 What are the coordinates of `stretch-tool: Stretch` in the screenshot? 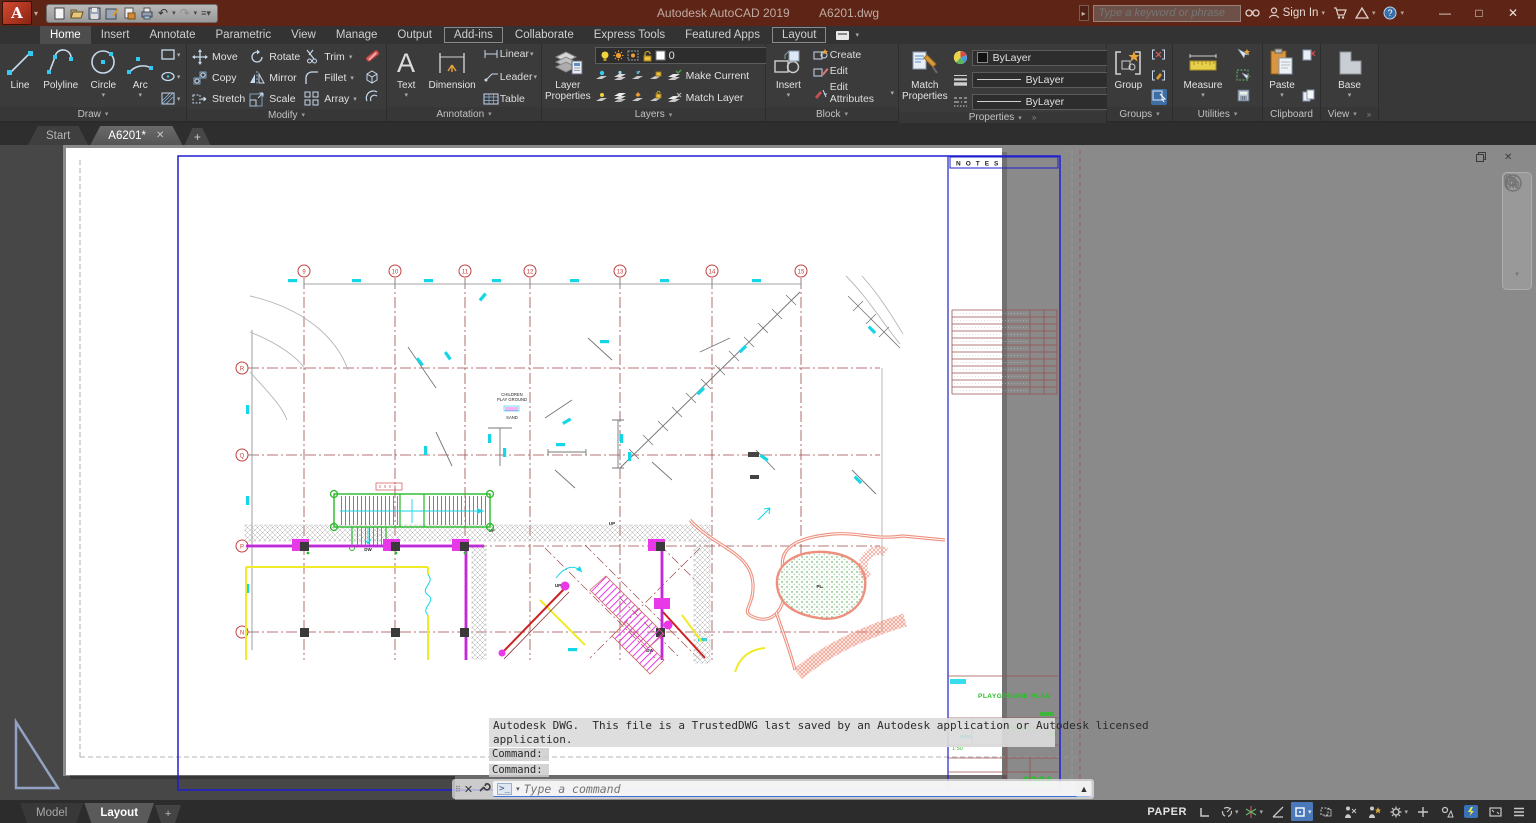 It's located at (218, 98).